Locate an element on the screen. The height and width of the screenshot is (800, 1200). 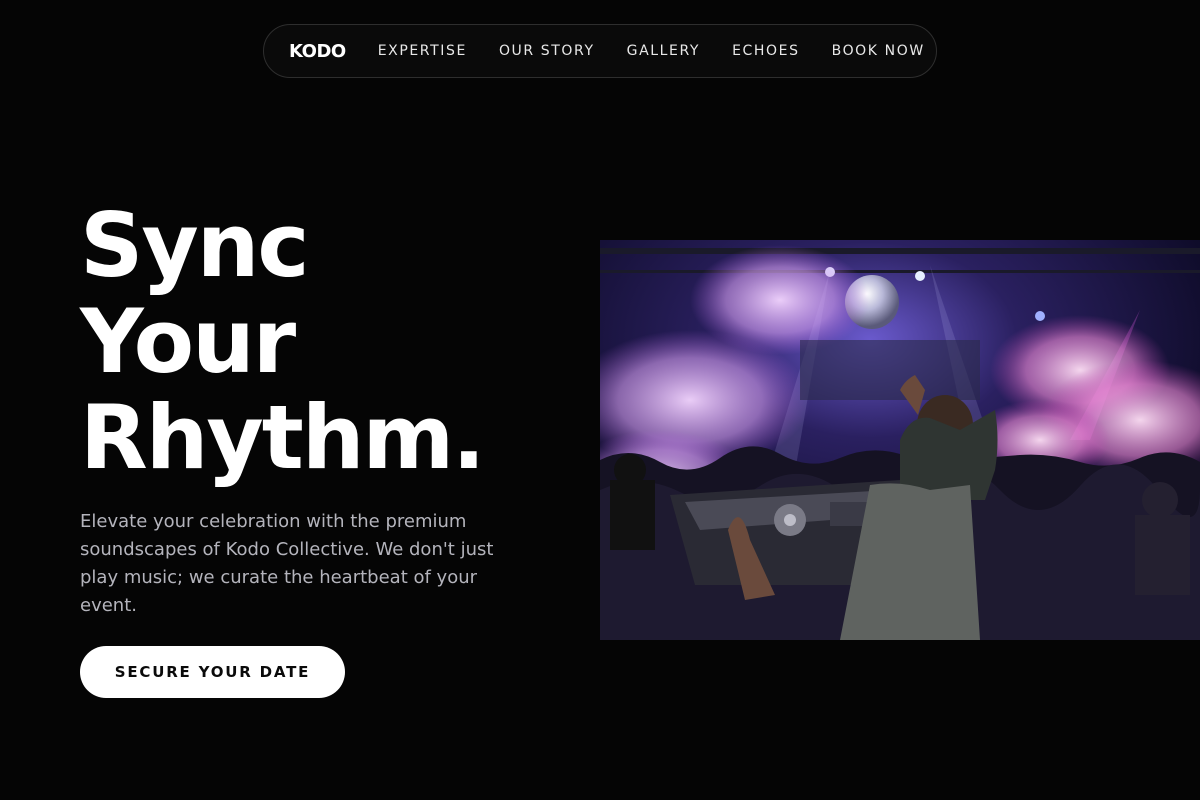
nav-link-expertise: EXPERTISE is located at coordinates (422, 51).